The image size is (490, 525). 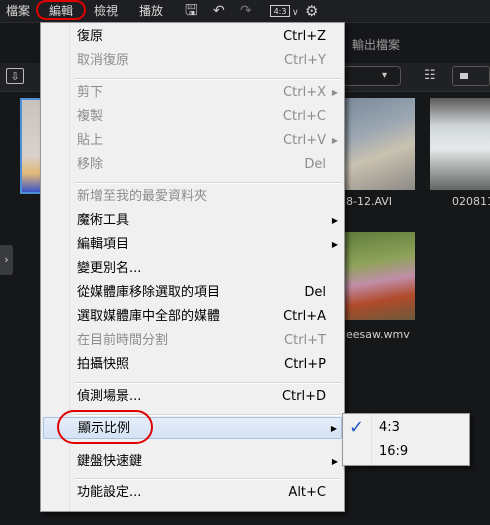 What do you see at coordinates (372, 76) in the screenshot?
I see `library-dropdown` at bounding box center [372, 76].